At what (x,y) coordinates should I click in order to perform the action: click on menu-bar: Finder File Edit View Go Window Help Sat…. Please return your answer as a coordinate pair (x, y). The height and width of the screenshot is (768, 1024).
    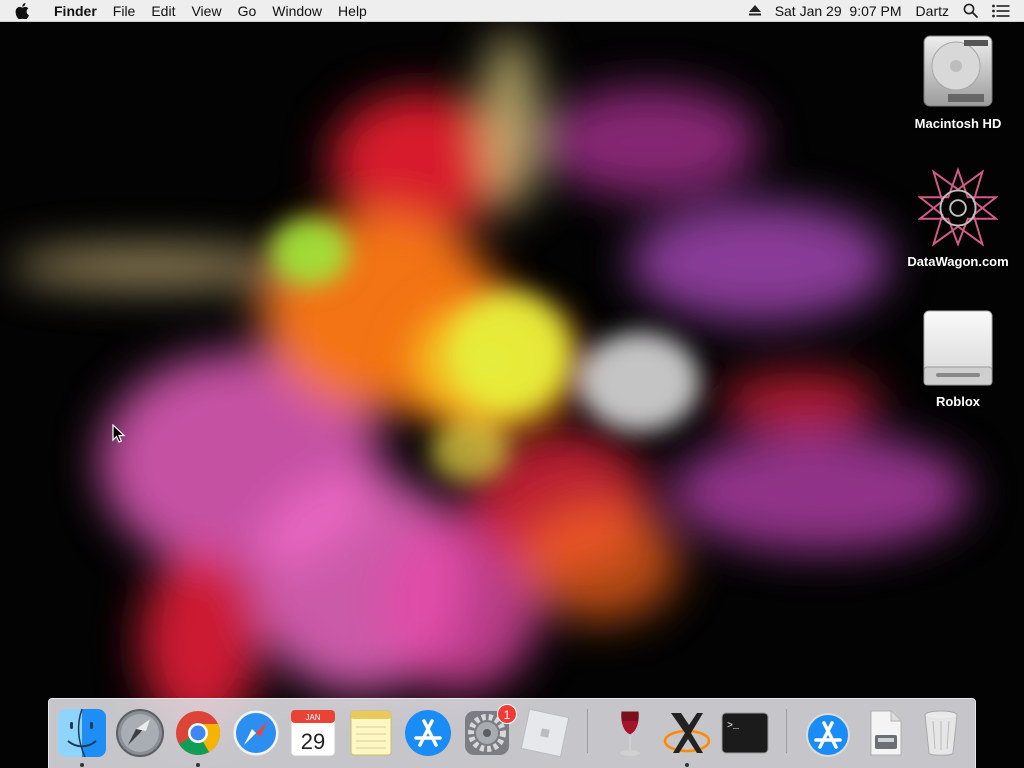
    Looking at the image, I should click on (512, 11).